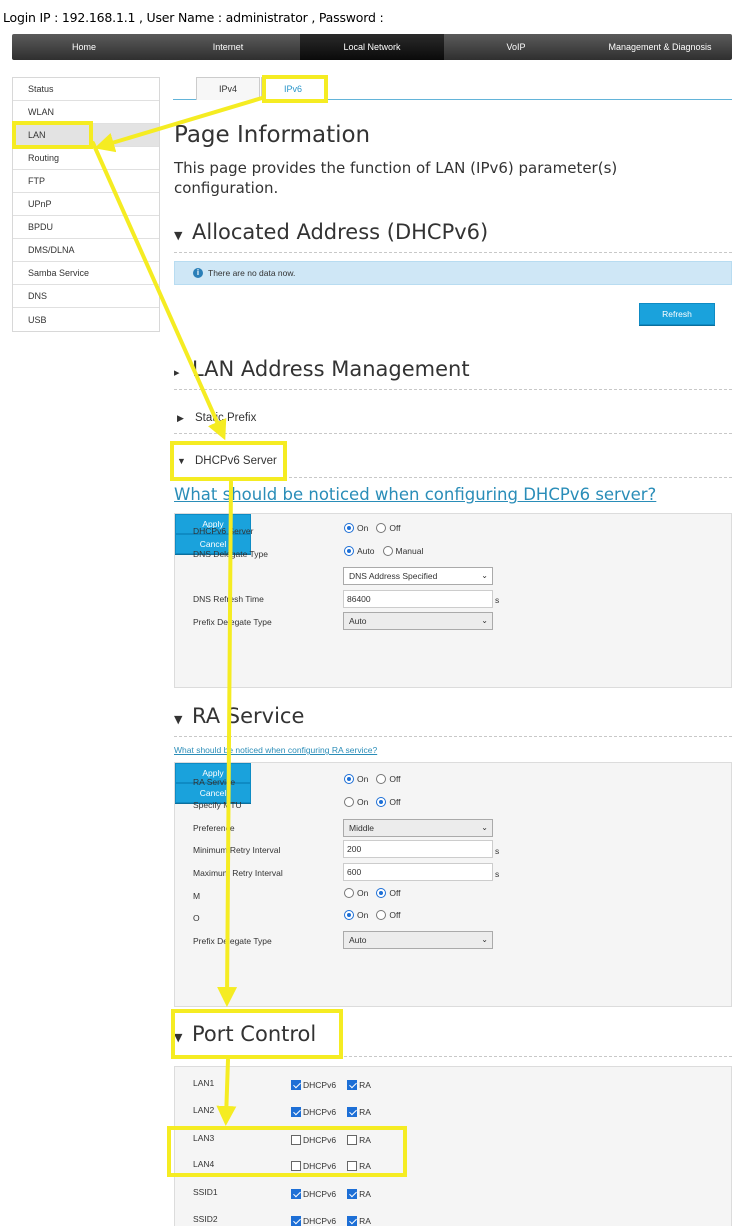 Image resolution: width=750 pixels, height=1226 pixels. I want to click on port-control-title: ▼ Port Control, so click(245, 1034).